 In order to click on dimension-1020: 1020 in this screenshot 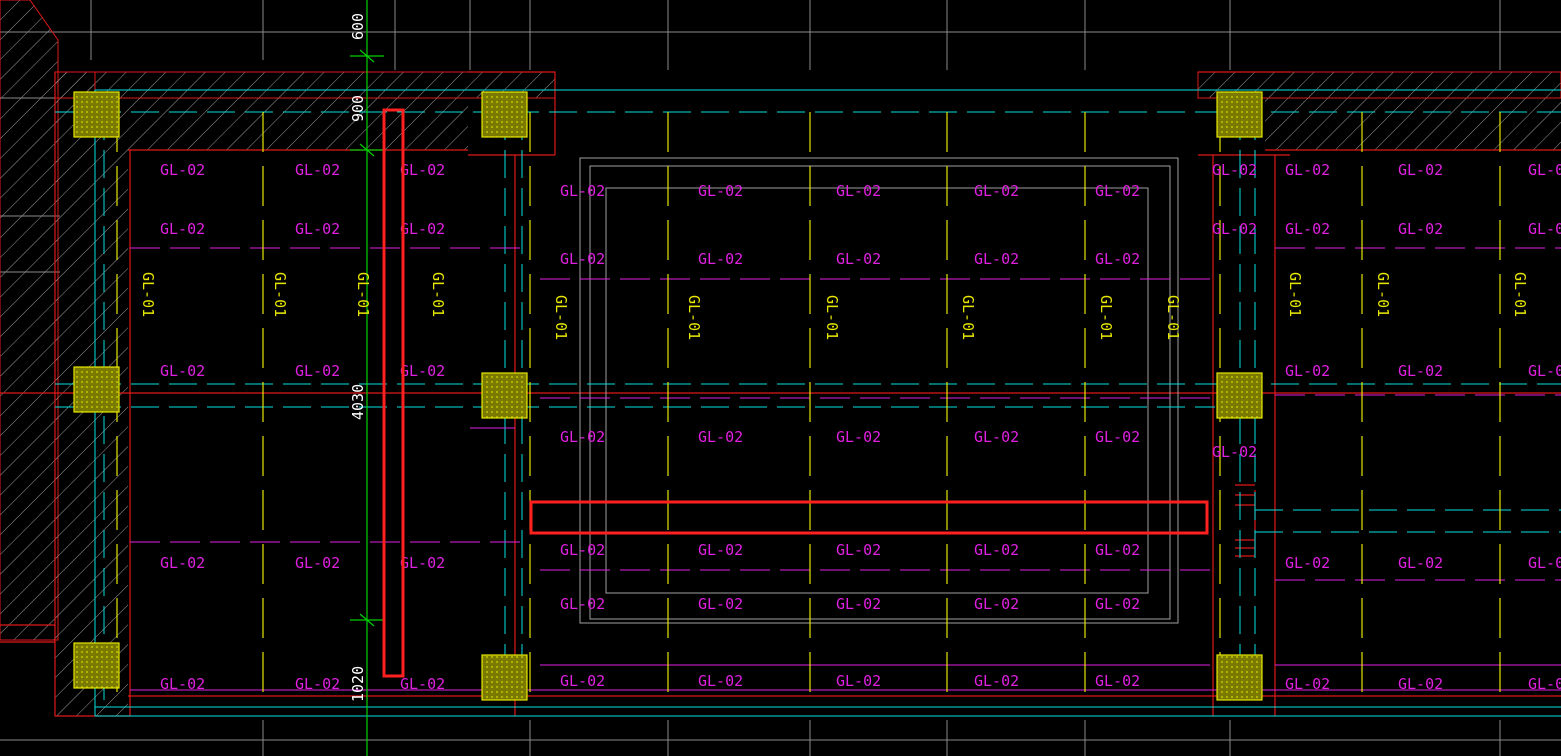, I will do `click(358, 684)`.